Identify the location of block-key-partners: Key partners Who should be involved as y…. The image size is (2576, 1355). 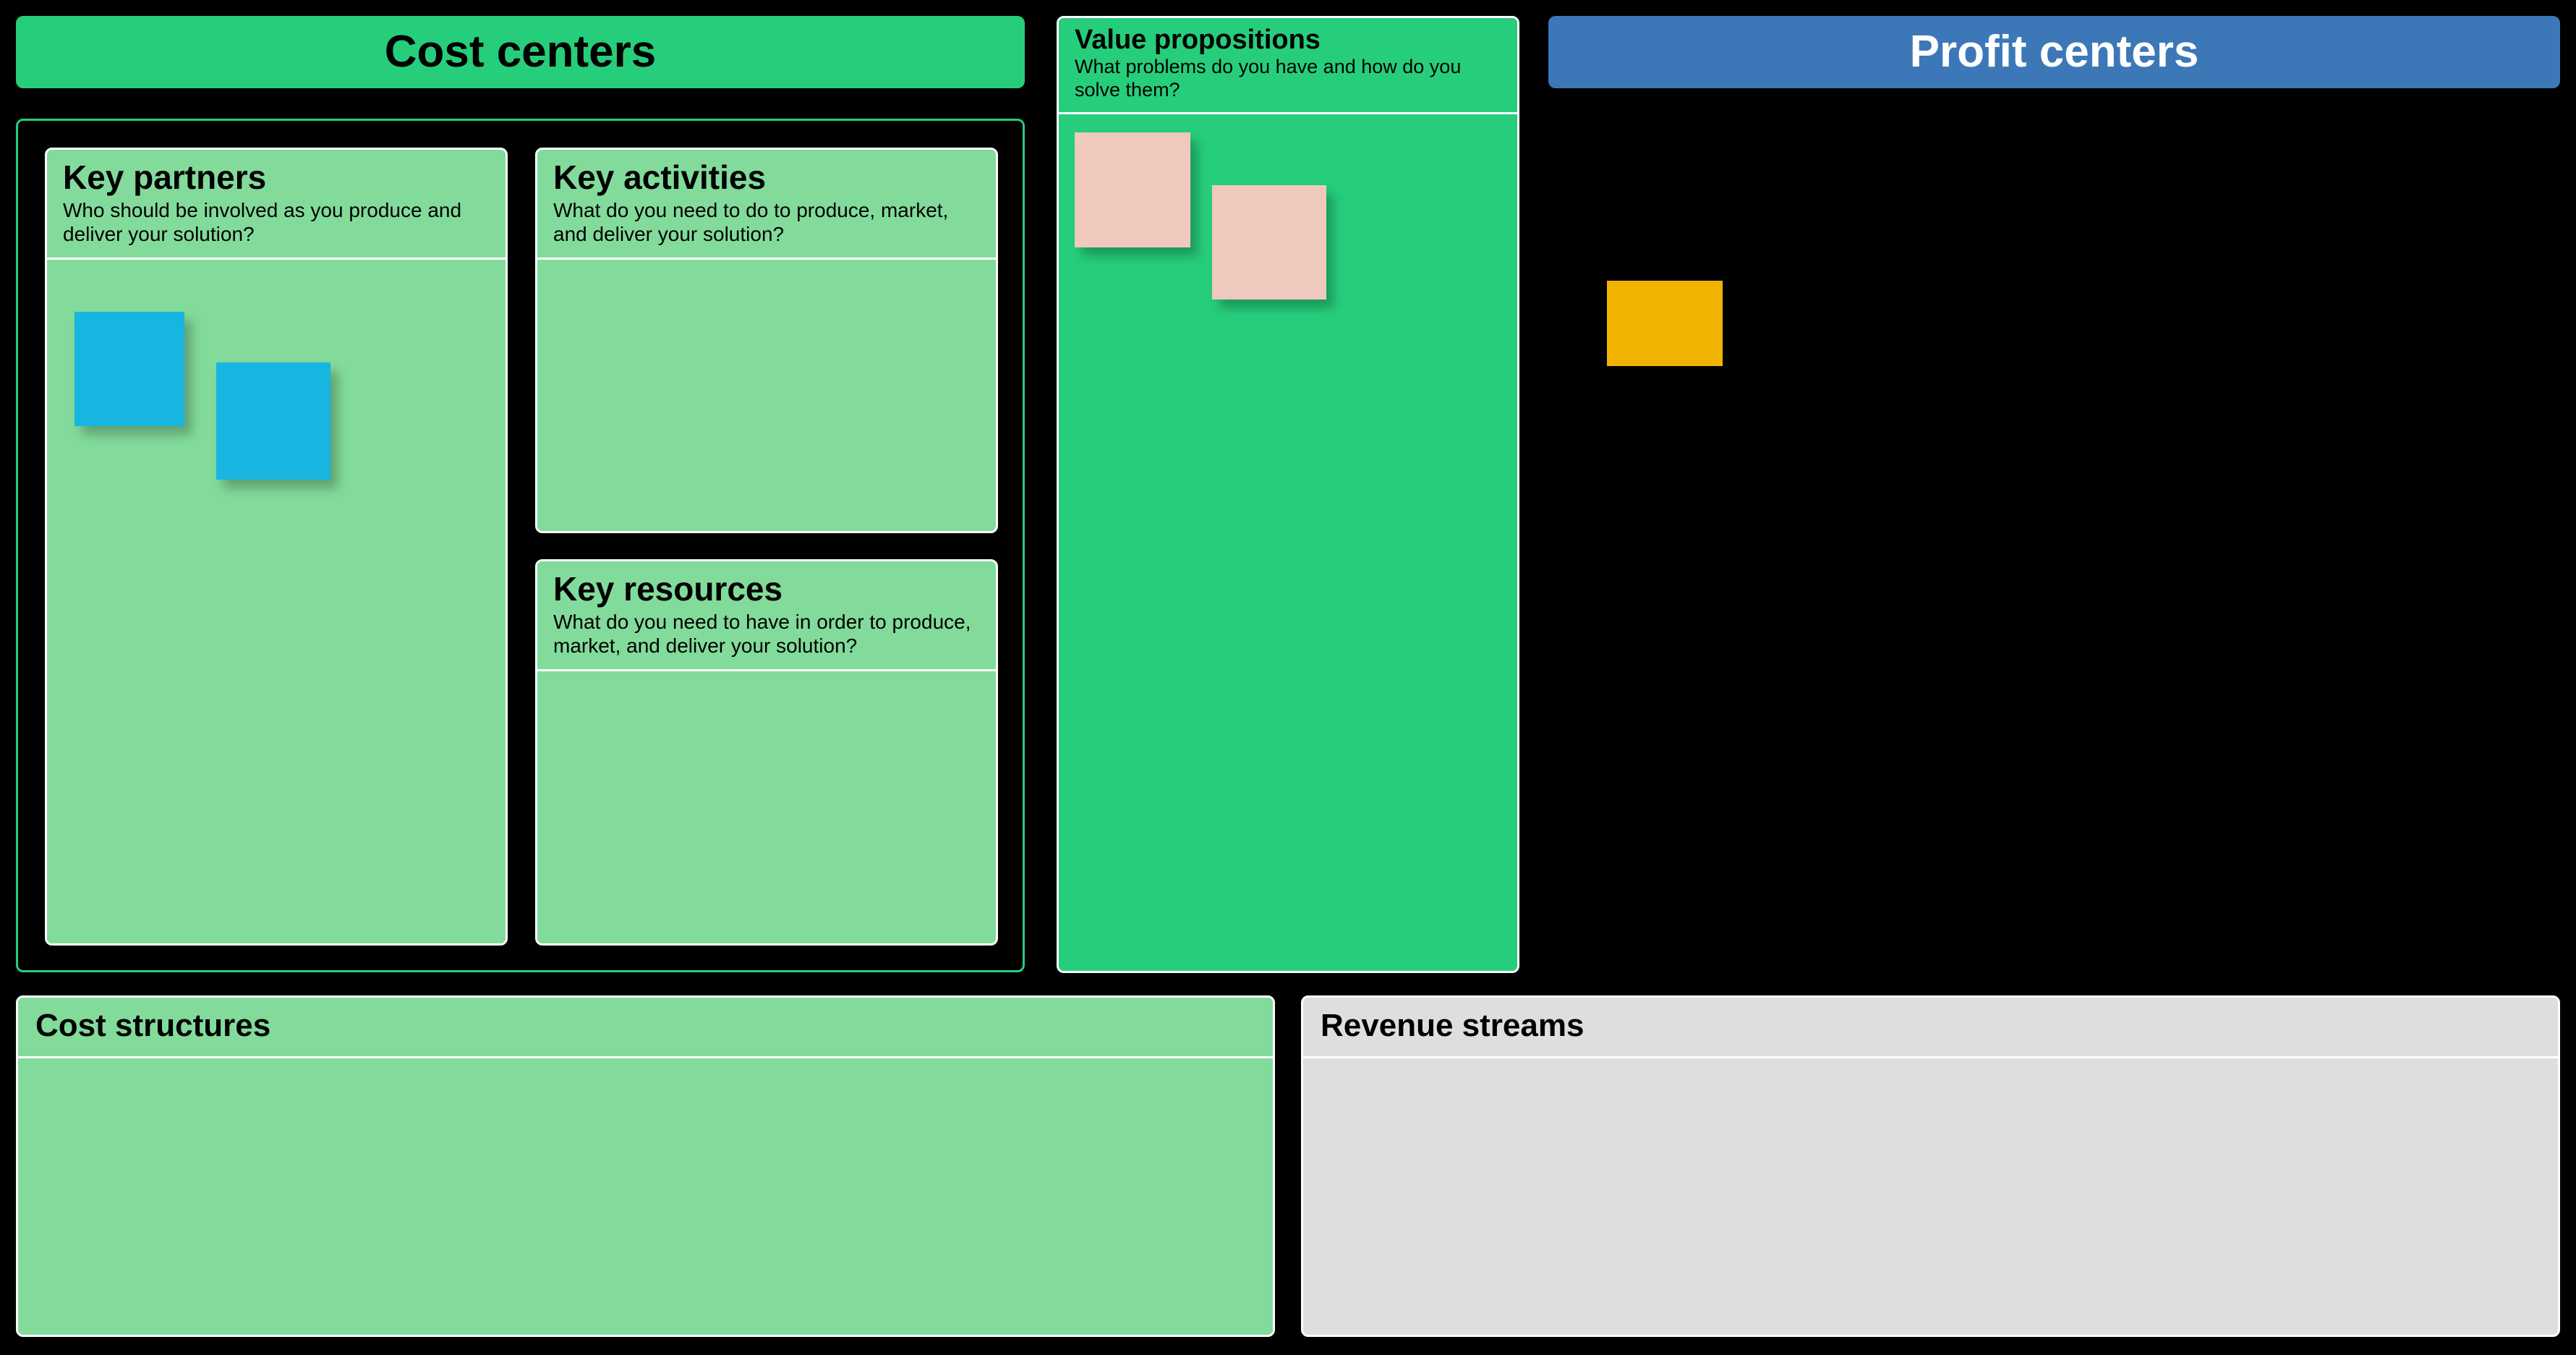
(276, 547).